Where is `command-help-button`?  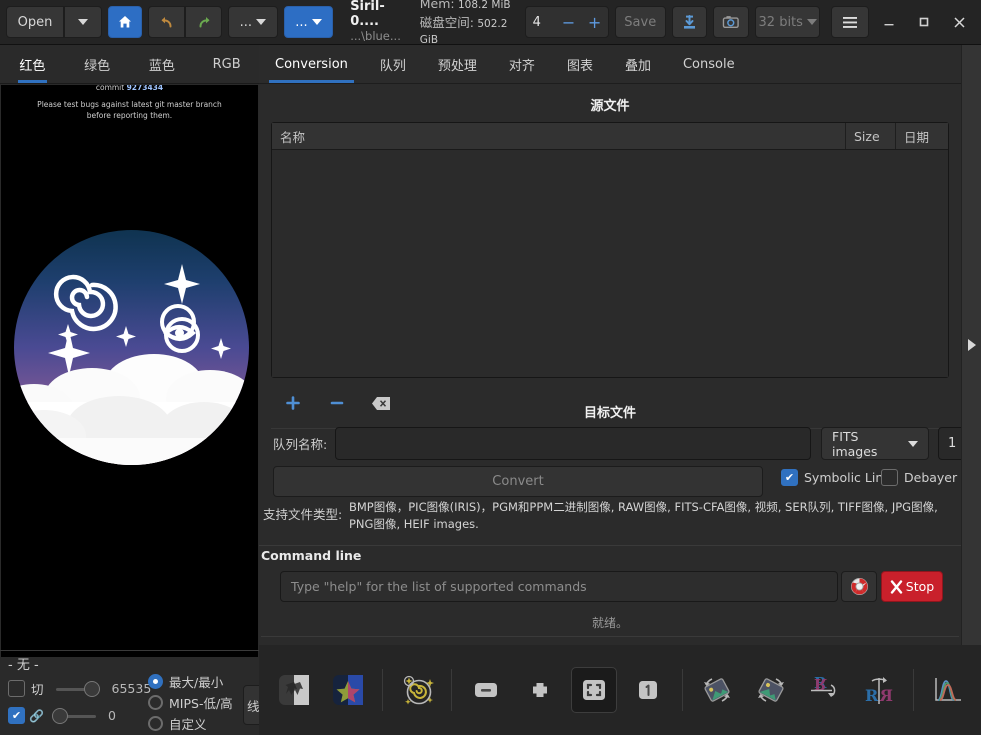
command-help-button is located at coordinates (859, 586).